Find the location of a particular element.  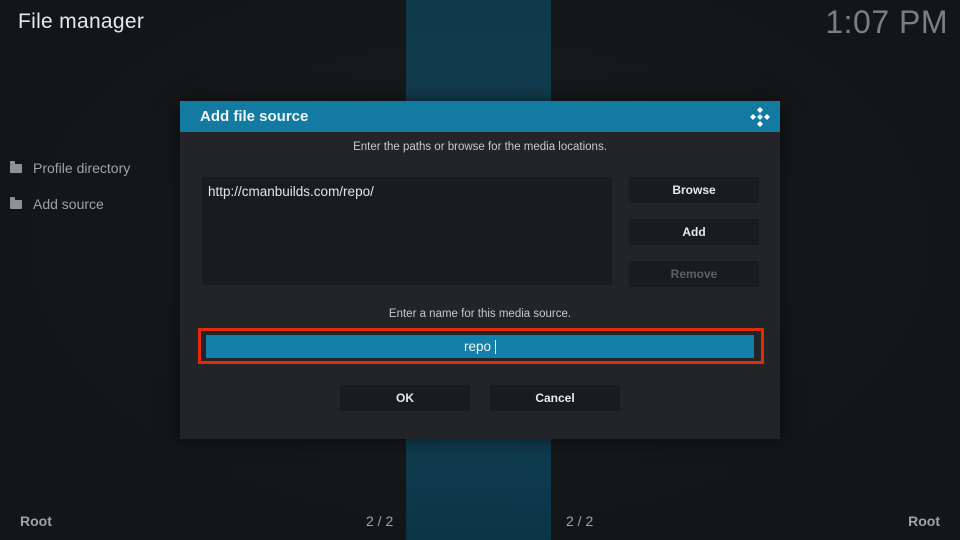

sidebar-item-label: Profile directory is located at coordinates (82, 168).